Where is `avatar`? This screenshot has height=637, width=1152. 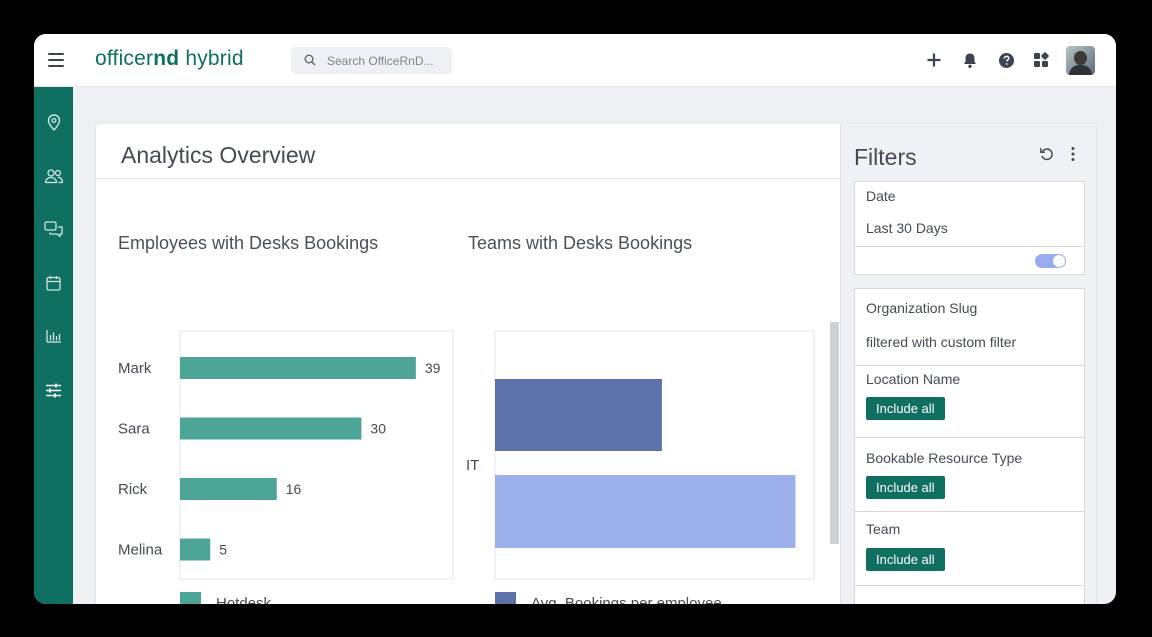
avatar is located at coordinates (1080, 60).